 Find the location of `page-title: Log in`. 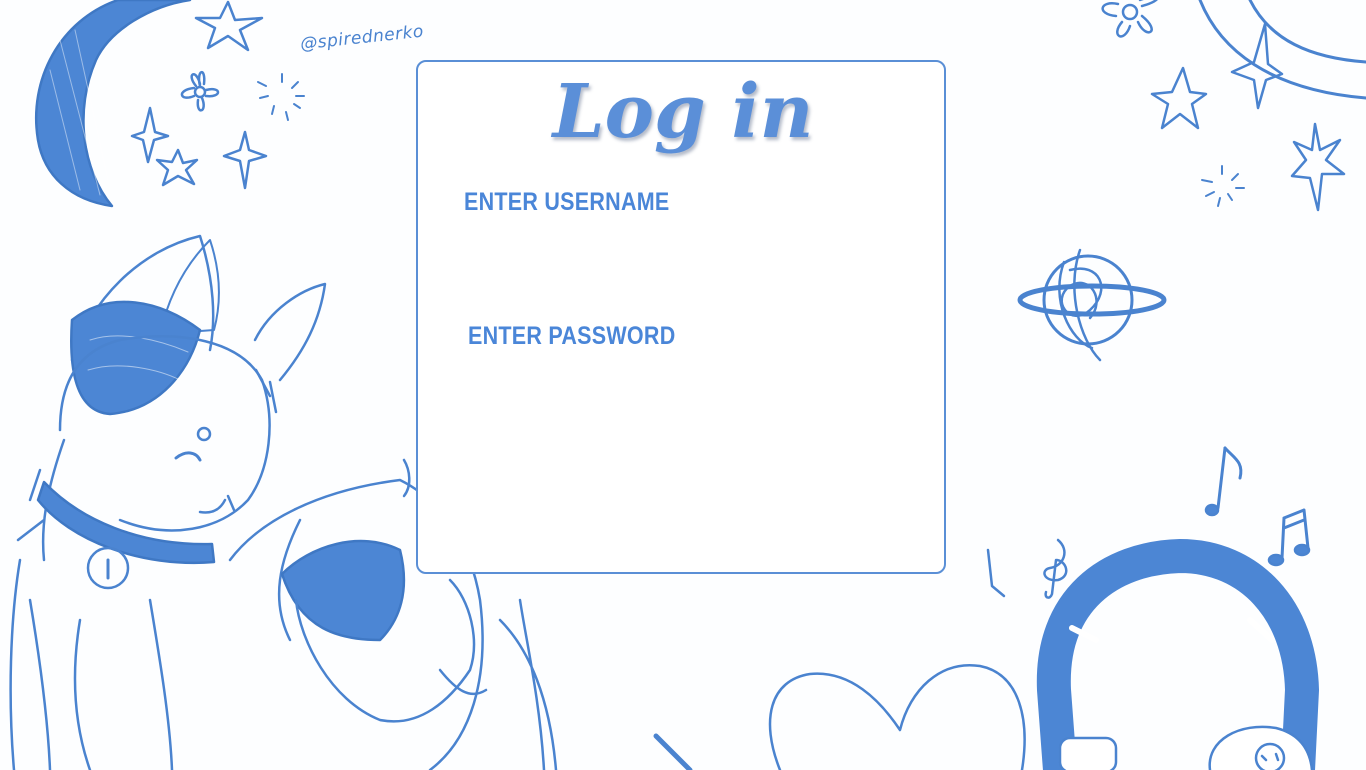

page-title: Log in is located at coordinates (683, 112).